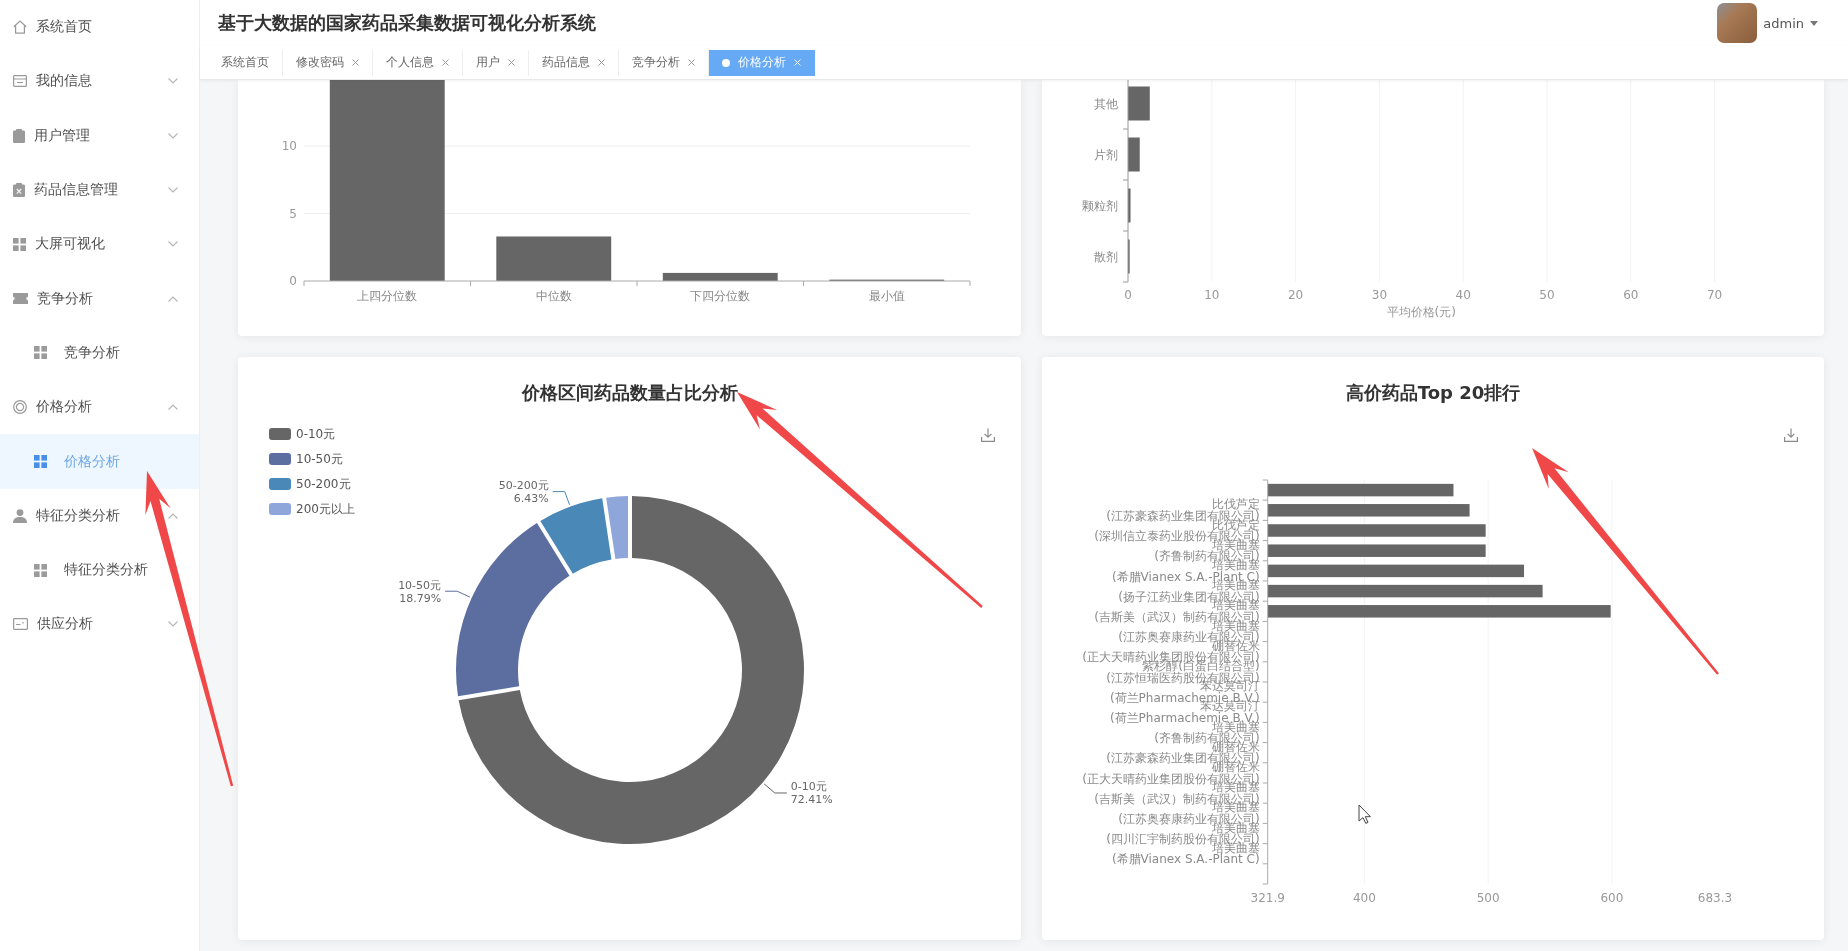 This screenshot has height=951, width=1848. Describe the element at coordinates (1105, 103) in the screenshot. I see `axis-label: 其他` at that location.